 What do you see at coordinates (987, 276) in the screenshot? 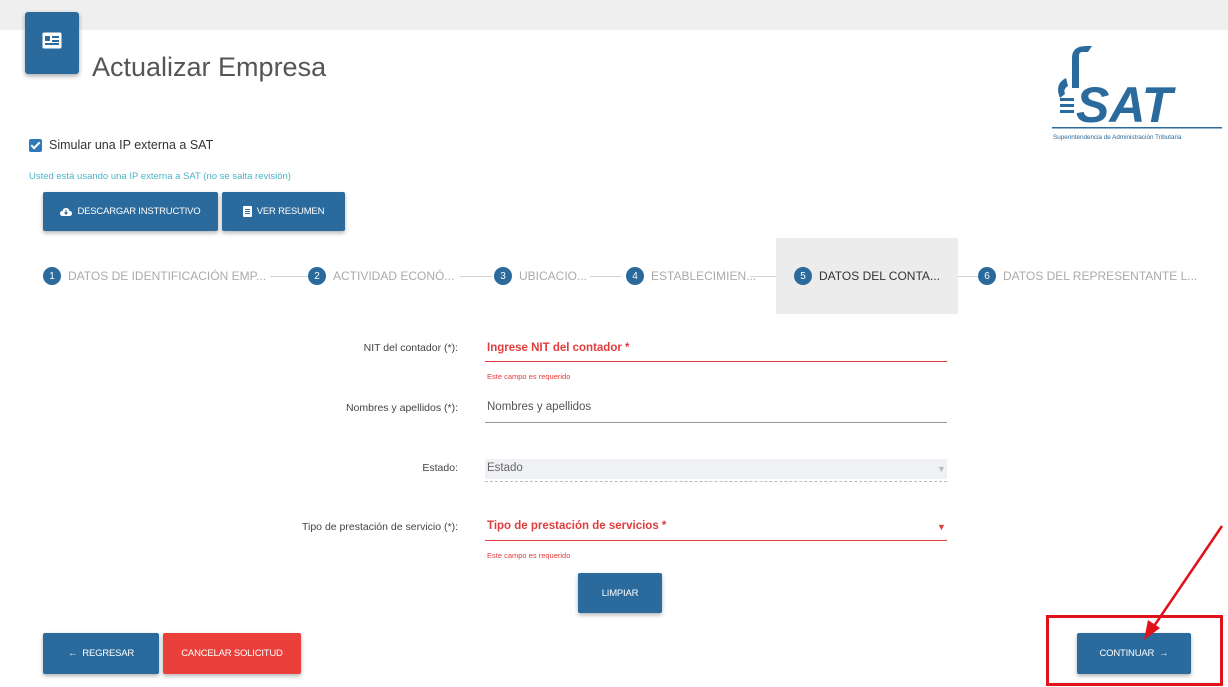
I see `step-6-number: 6` at bounding box center [987, 276].